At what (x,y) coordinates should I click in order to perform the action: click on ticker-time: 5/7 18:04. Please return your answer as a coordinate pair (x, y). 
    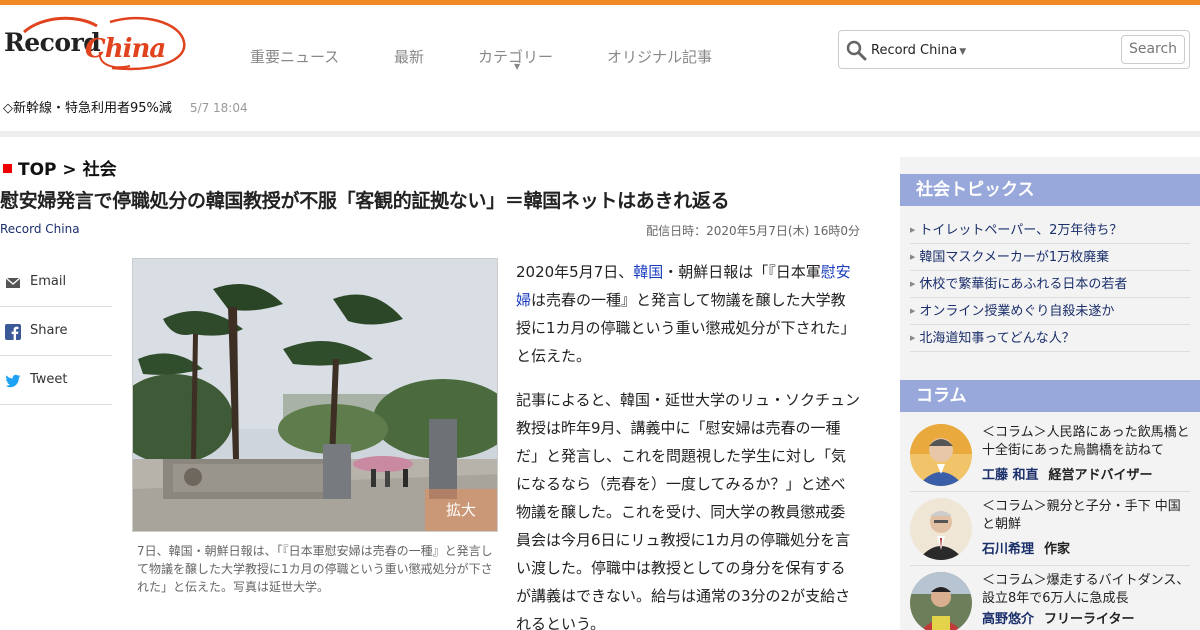
    Looking at the image, I should click on (218, 108).